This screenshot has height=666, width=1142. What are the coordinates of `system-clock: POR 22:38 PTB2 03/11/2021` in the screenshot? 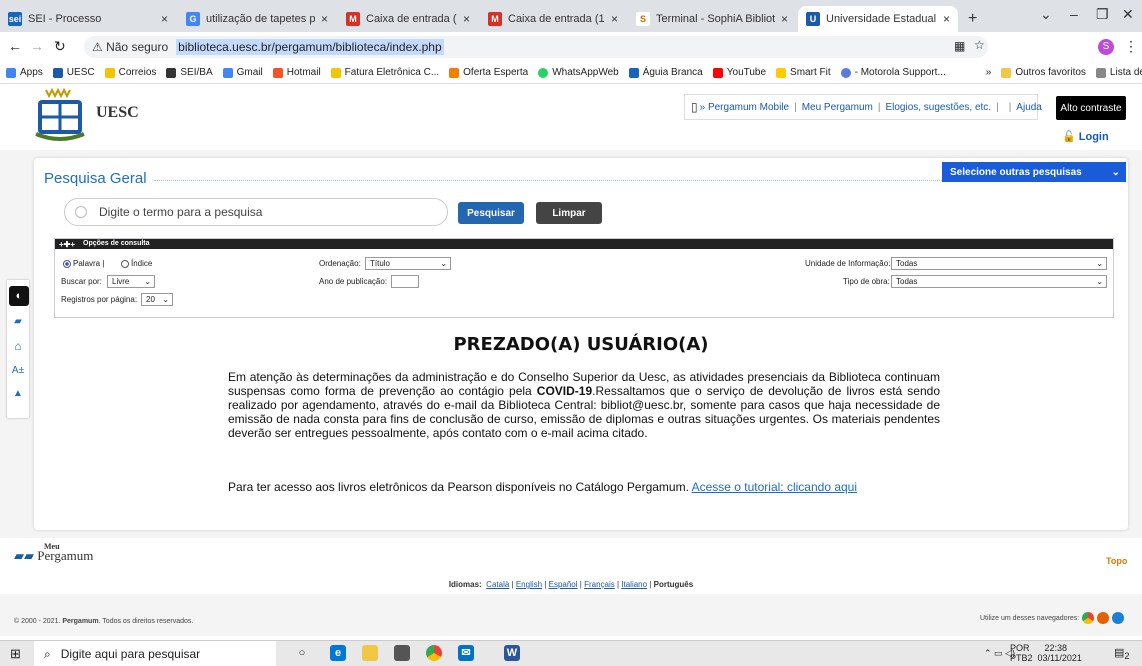 It's located at (1046, 653).